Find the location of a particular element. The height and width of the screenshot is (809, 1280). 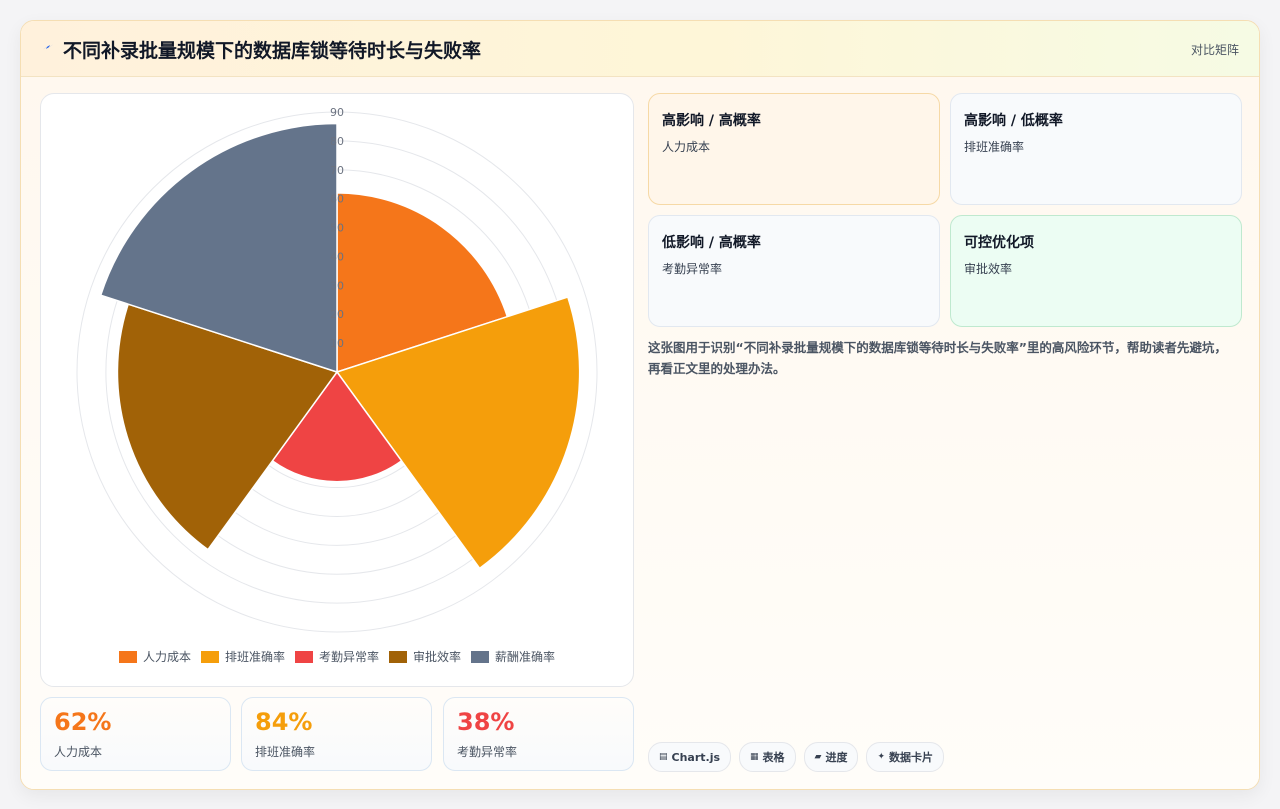

legend-item: 排班准确率 is located at coordinates (242, 656).